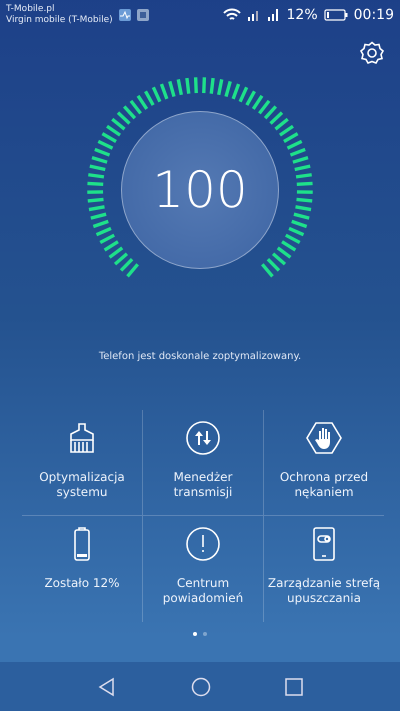 This screenshot has width=400, height=711. I want to click on tile-label: Centrum powiadomień, so click(203, 591).